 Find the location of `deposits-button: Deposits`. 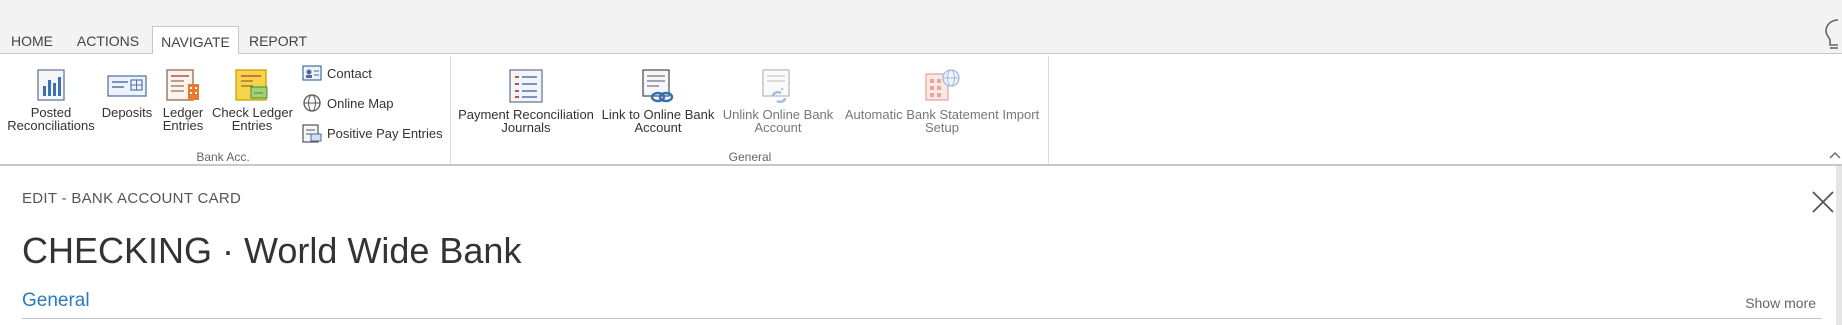

deposits-button: Deposits is located at coordinates (127, 93).